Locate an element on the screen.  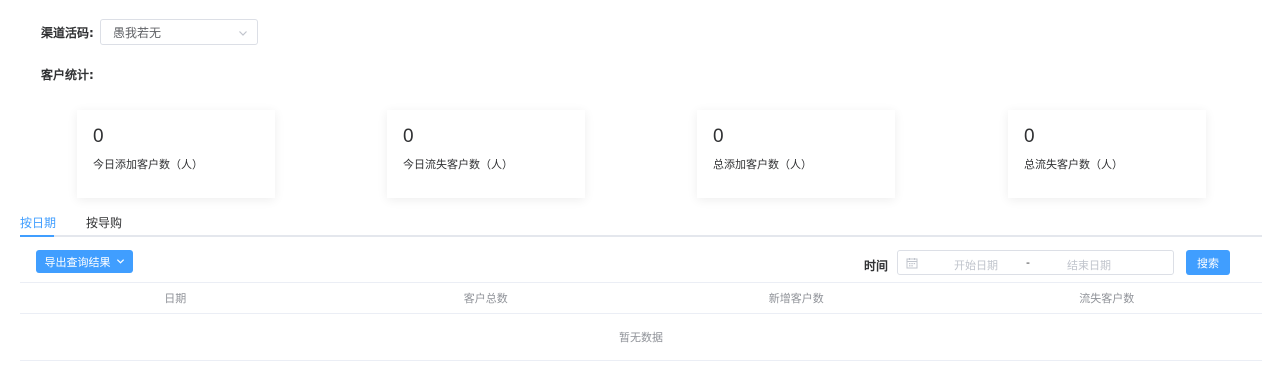
end-date-input: 结束日期 is located at coordinates (1089, 265).